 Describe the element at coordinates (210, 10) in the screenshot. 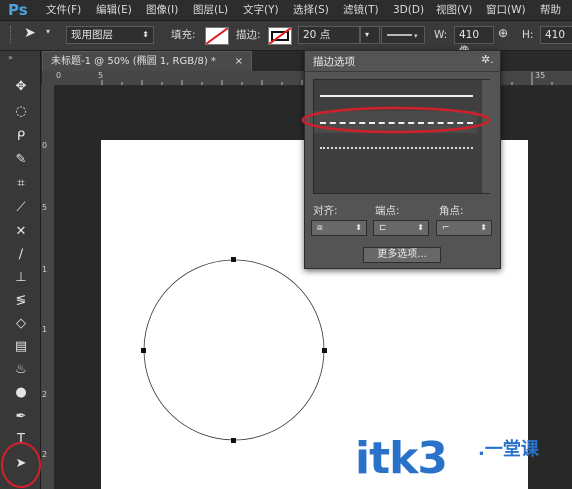

I see `menu-layer: 图层(L)` at that location.